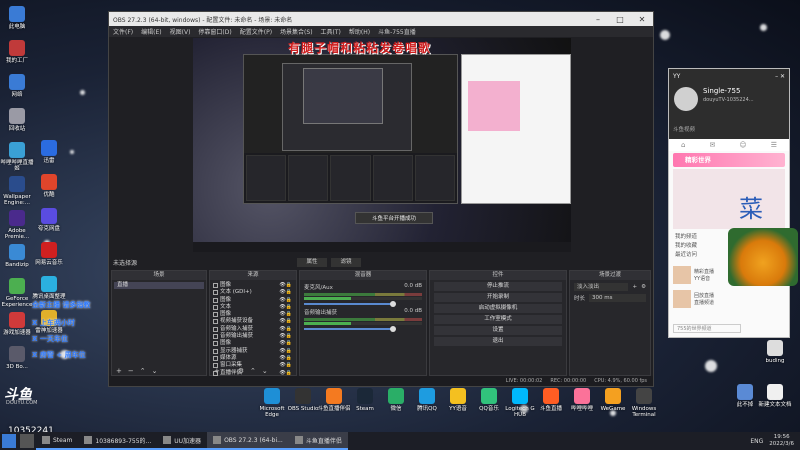 This screenshot has width=800, height=450. What do you see at coordinates (498, 319) in the screenshot?
I see `studio-mode-button: 工作室模式` at bounding box center [498, 319].